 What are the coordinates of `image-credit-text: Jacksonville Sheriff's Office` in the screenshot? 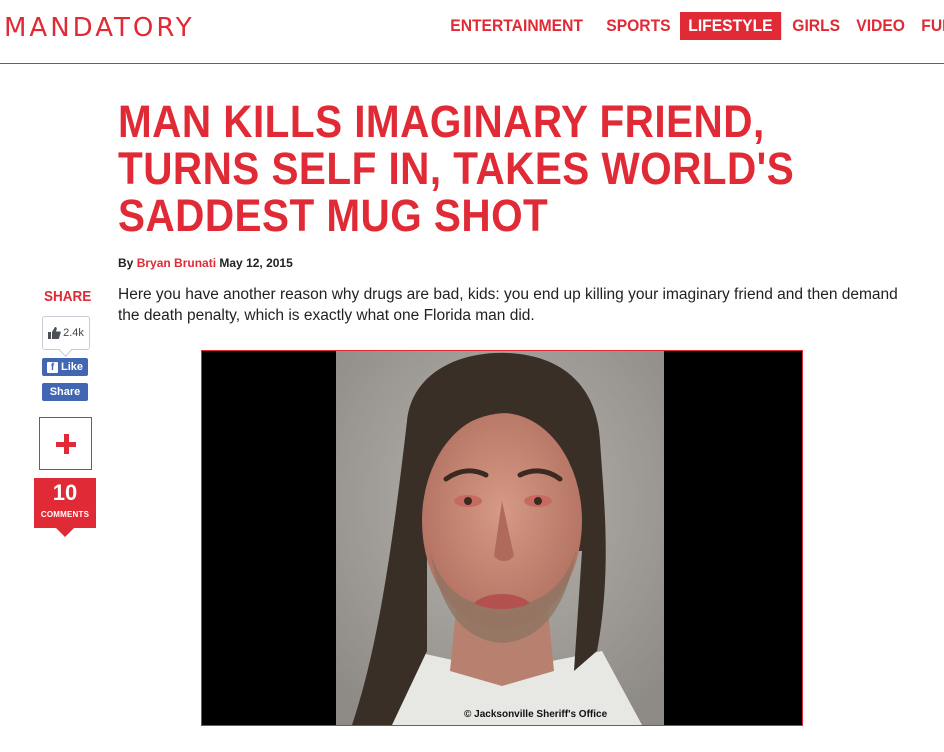 It's located at (541, 714).